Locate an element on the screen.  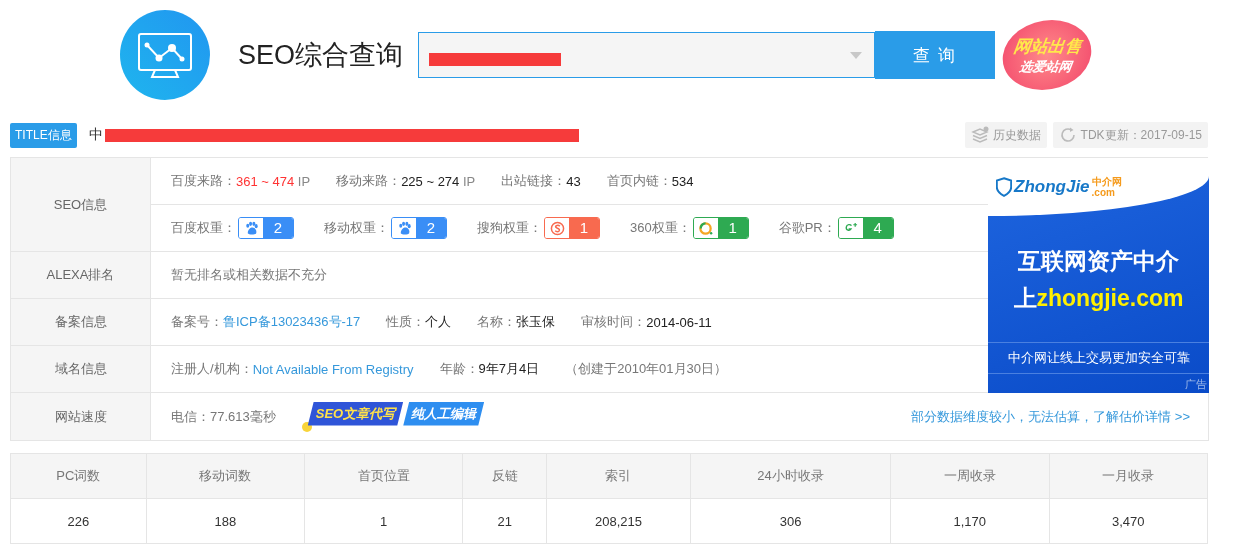
column-header: 一周收录 is located at coordinates (969, 476).